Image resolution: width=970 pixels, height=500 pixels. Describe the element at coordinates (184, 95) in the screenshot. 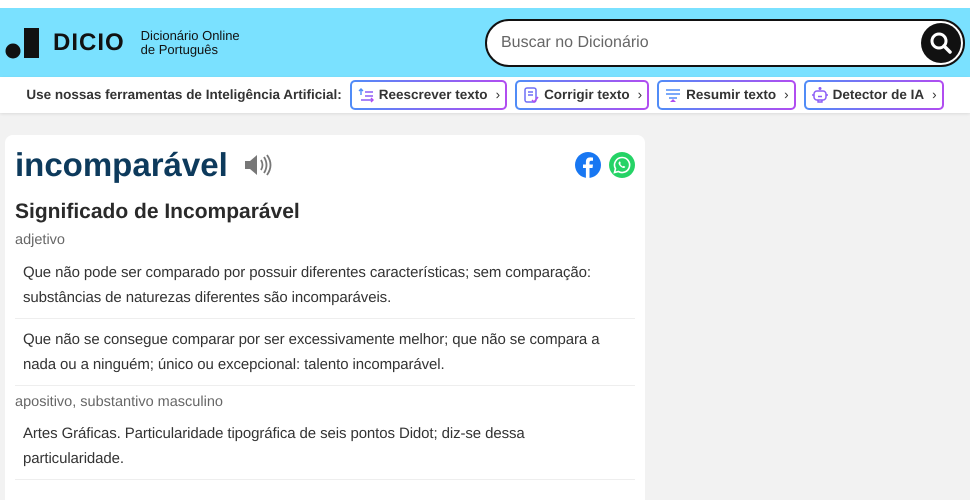

I see `tools-label: Use nossas ferramentas de Inteligência Artificial:` at that location.